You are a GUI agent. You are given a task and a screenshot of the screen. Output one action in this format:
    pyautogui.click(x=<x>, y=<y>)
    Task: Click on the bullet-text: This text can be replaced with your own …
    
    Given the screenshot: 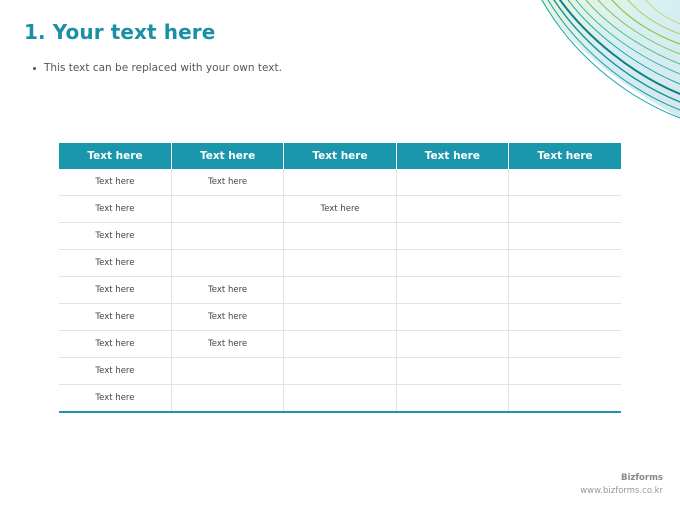 What is the action you would take?
    pyautogui.click(x=163, y=68)
    